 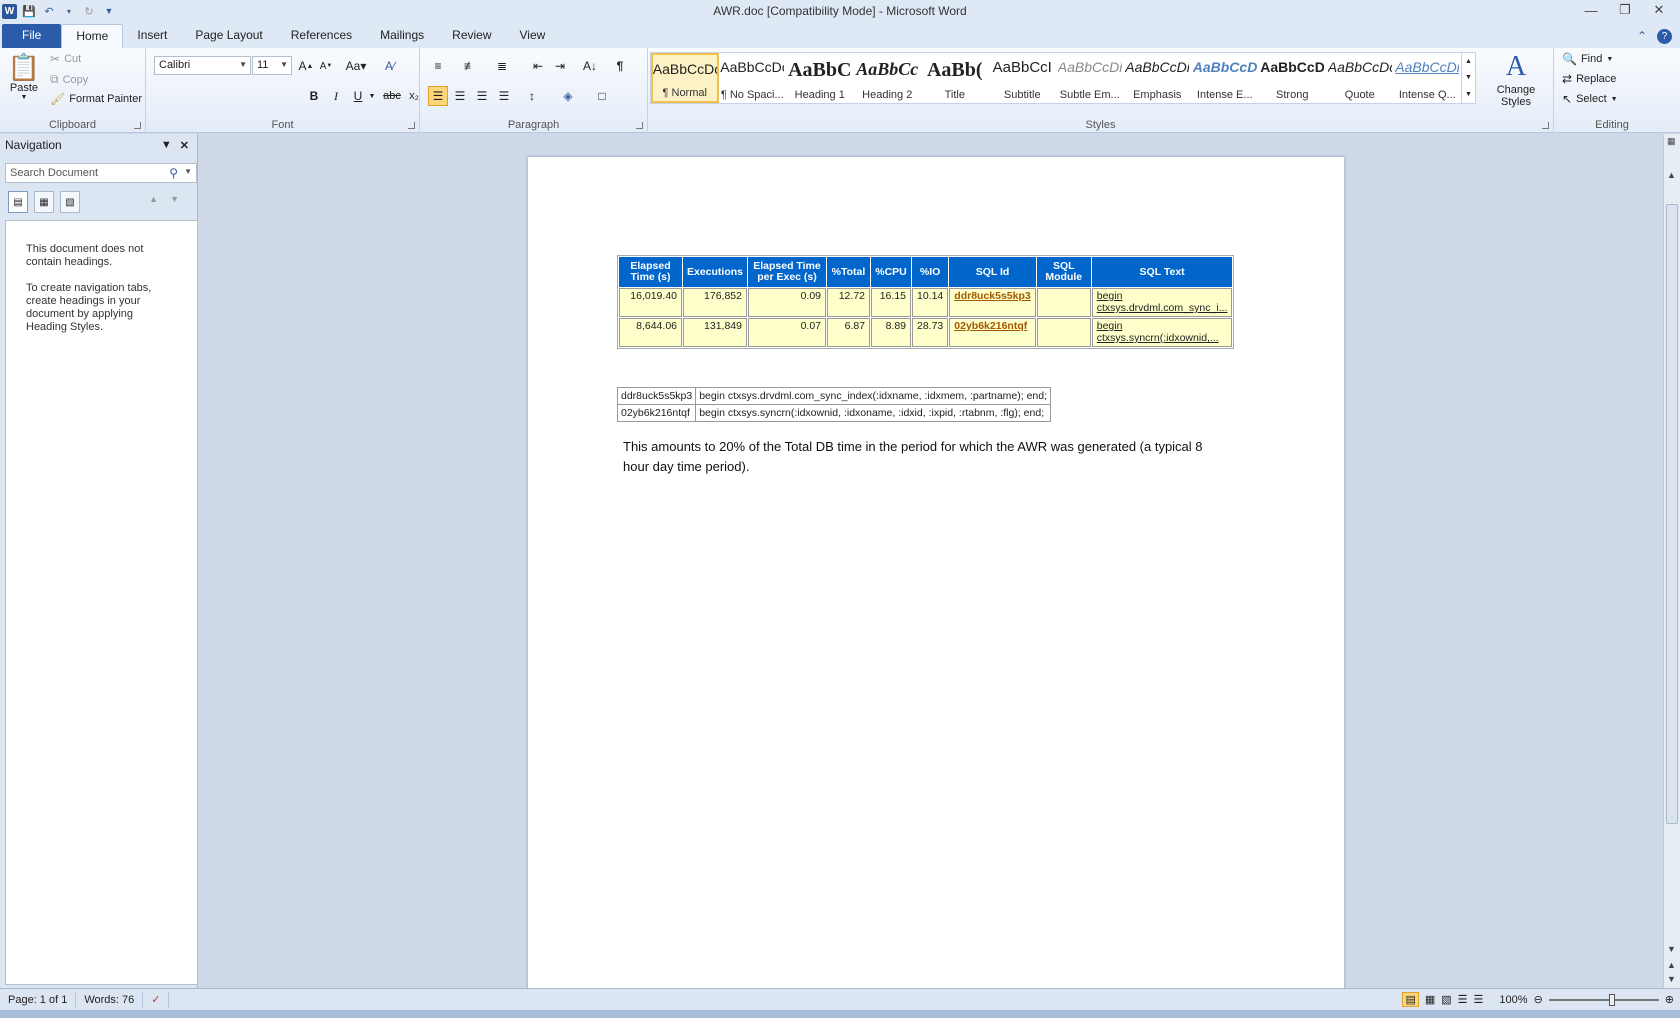 What do you see at coordinates (532, 96) in the screenshot?
I see `line-spacing-icon: ↕` at bounding box center [532, 96].